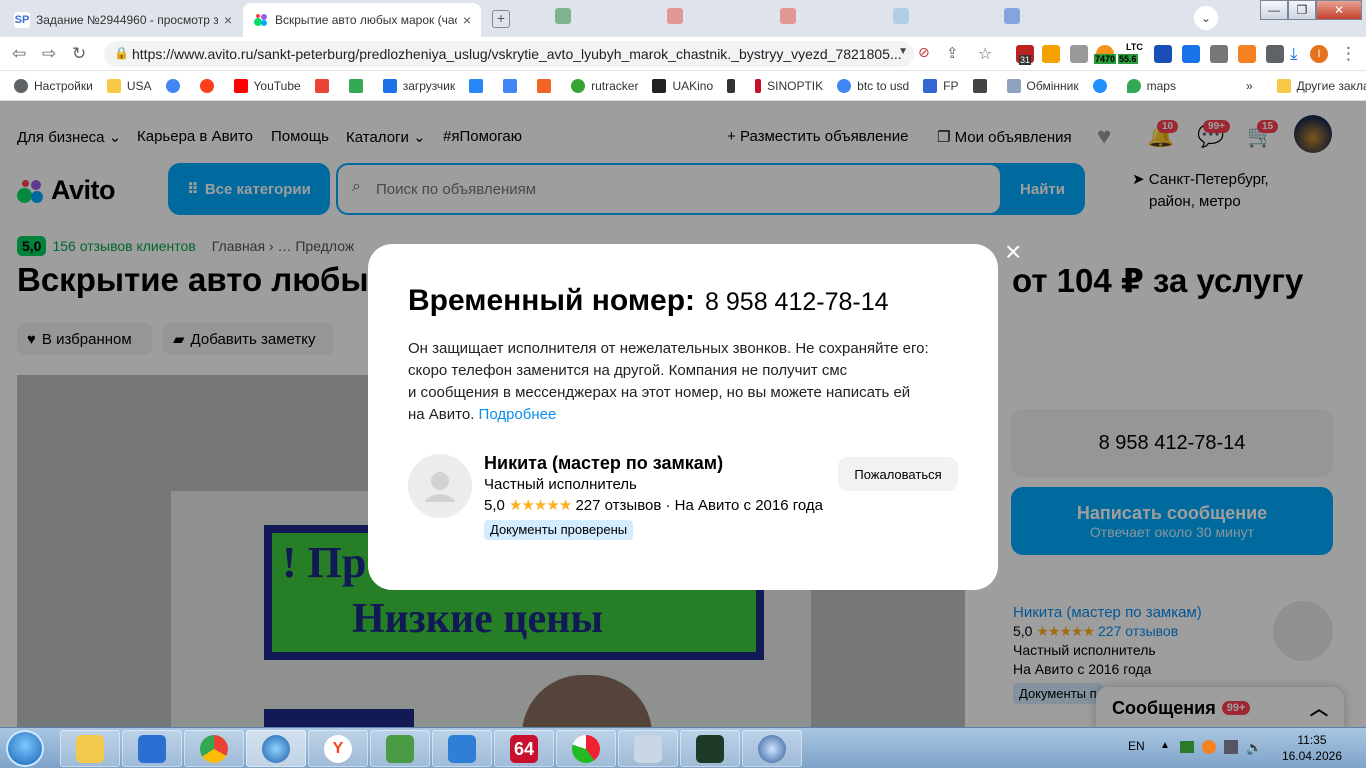 The width and height of the screenshot is (1366, 768). What do you see at coordinates (1191, 54) in the screenshot?
I see `extension-download-icon` at bounding box center [1191, 54].